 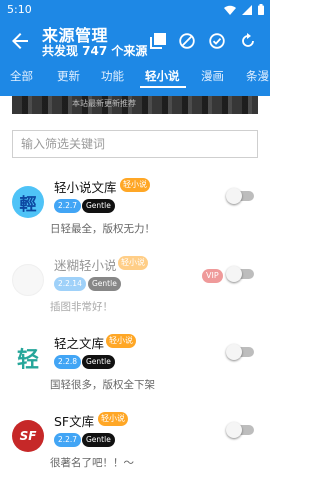 I want to click on source-avatar, so click(x=28, y=280).